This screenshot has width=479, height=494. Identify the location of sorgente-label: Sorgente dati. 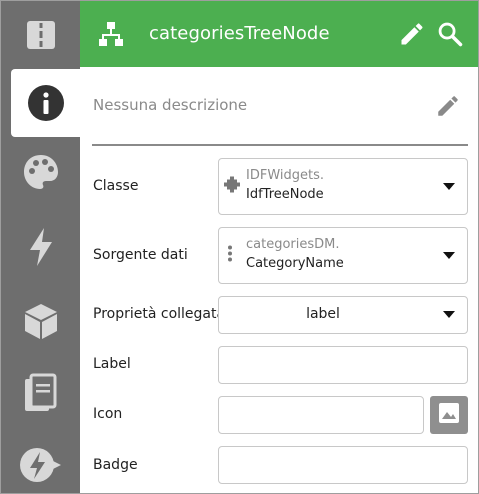
(140, 255).